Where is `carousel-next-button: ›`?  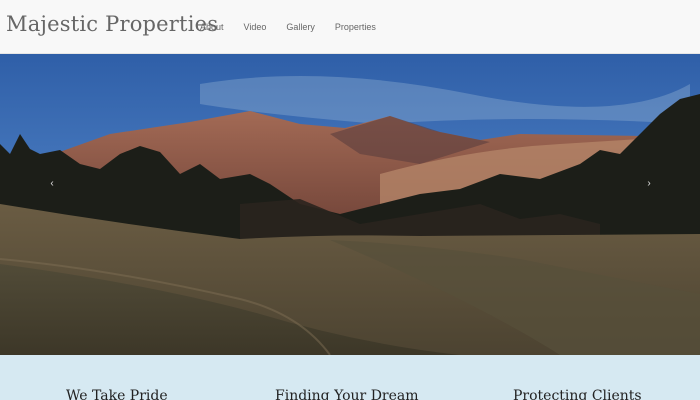
carousel-next-button: › is located at coordinates (649, 183).